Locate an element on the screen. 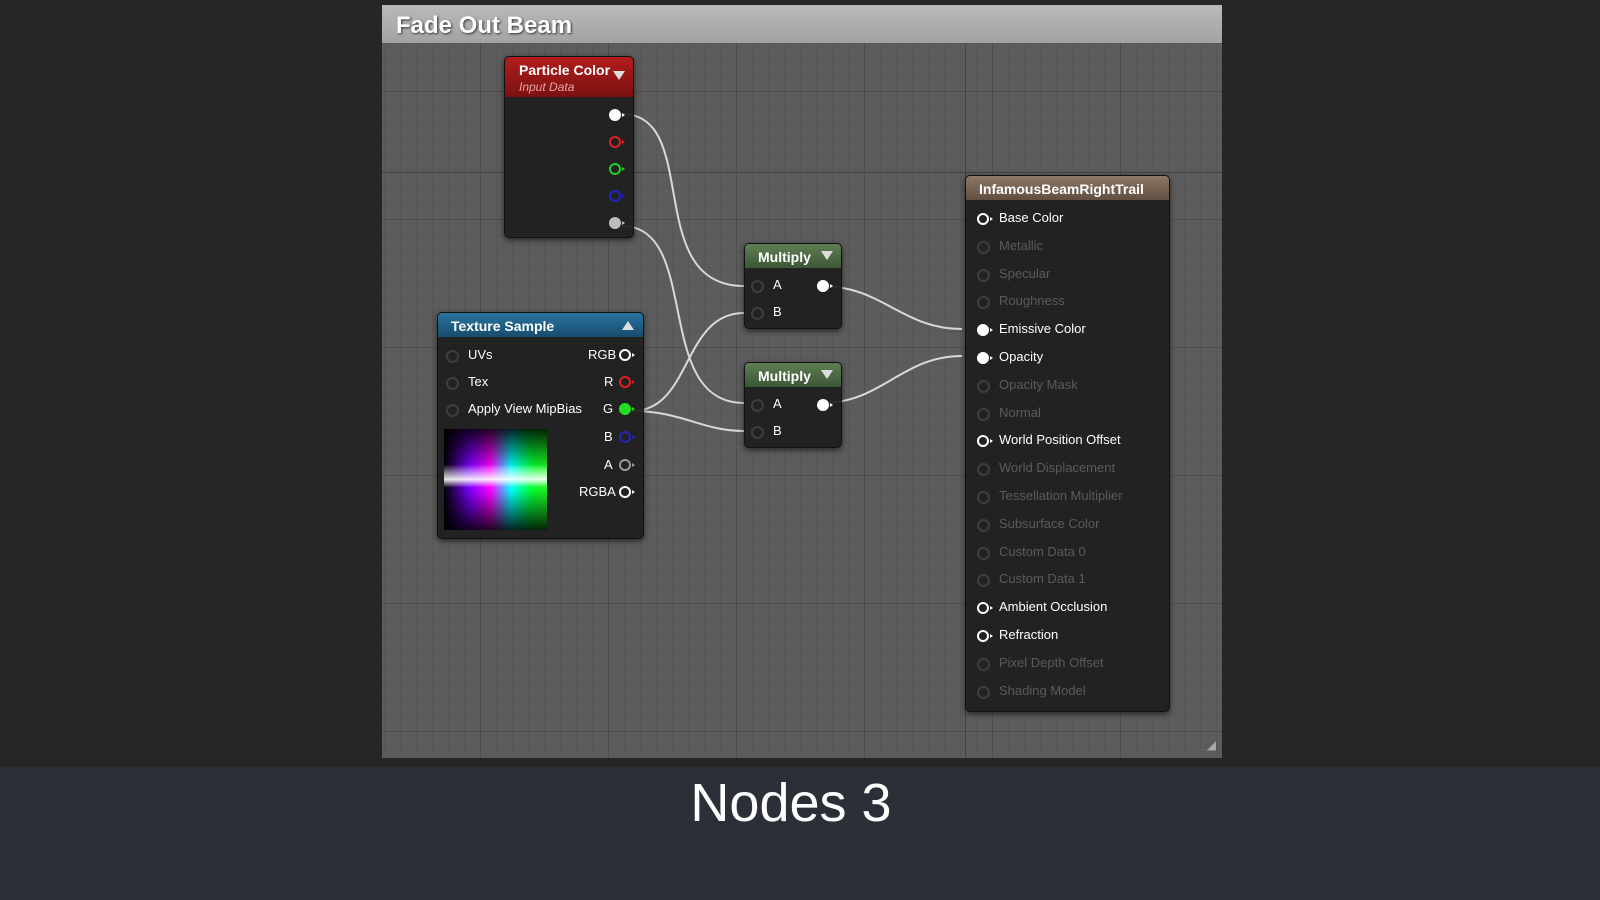 The height and width of the screenshot is (900, 1600). input-pin-mipbias is located at coordinates (452, 410).